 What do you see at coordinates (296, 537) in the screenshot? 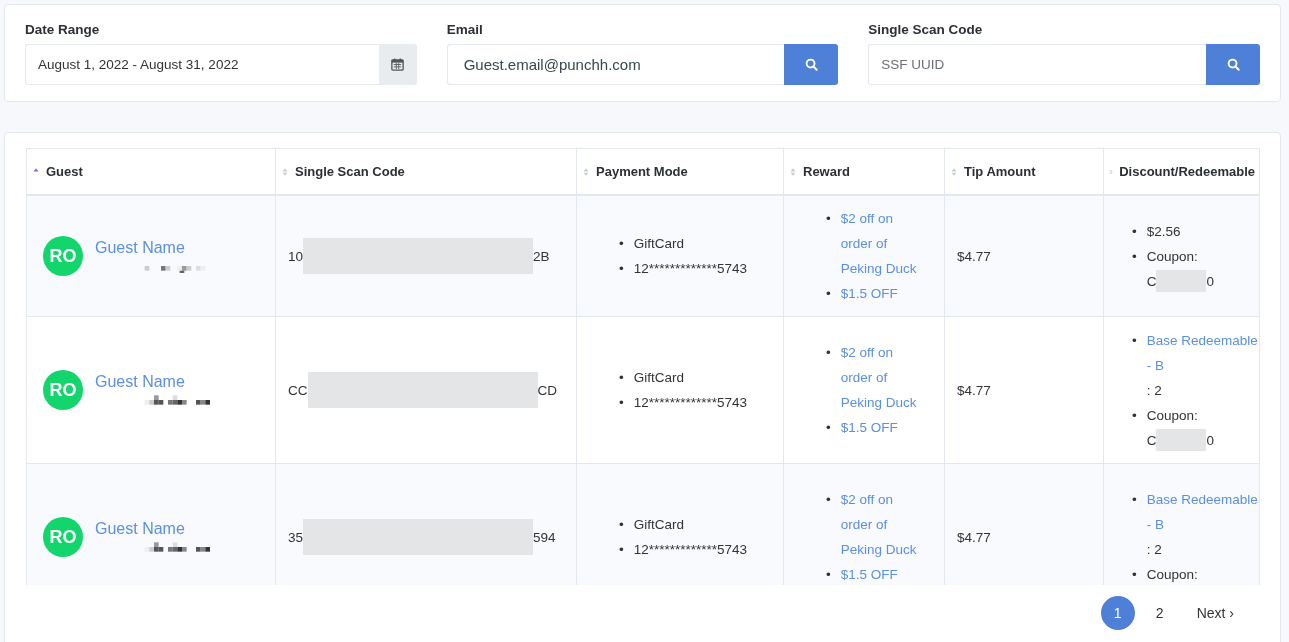
I see `code-text: 35` at bounding box center [296, 537].